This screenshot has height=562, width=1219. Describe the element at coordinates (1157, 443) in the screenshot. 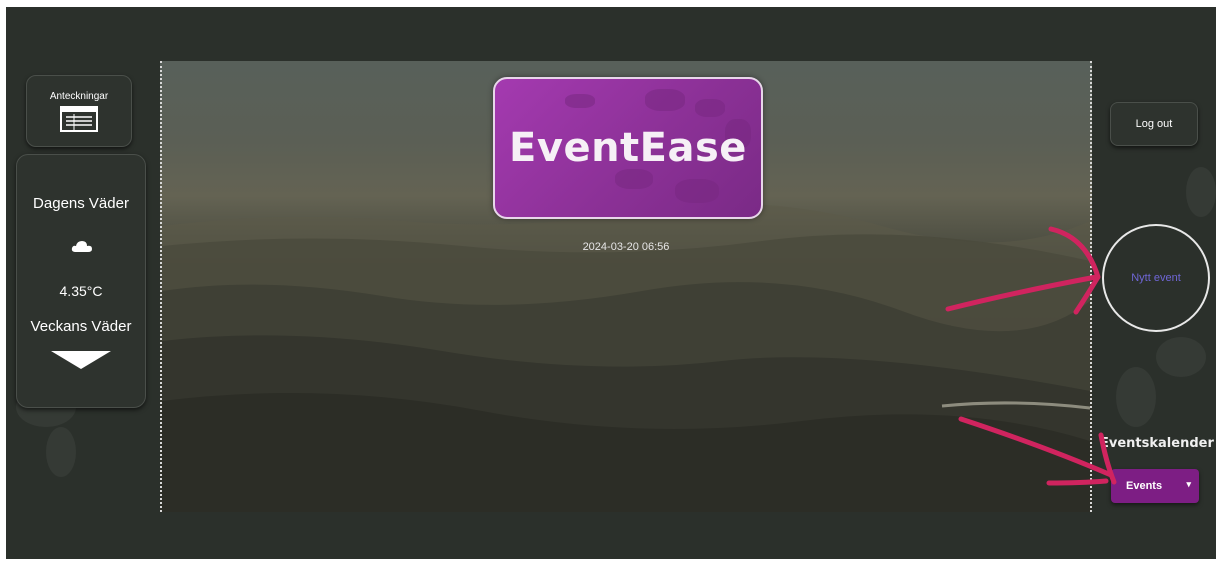

I see `event-calendar-title: Eventskalender` at that location.